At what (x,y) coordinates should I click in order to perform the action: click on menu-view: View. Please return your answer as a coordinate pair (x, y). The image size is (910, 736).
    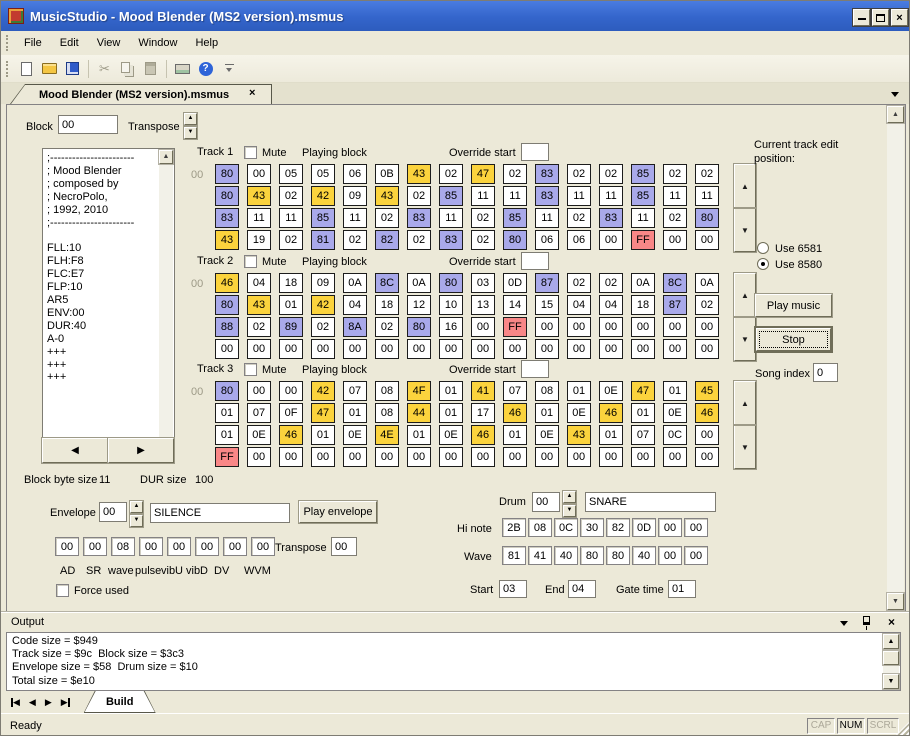
    Looking at the image, I should click on (109, 43).